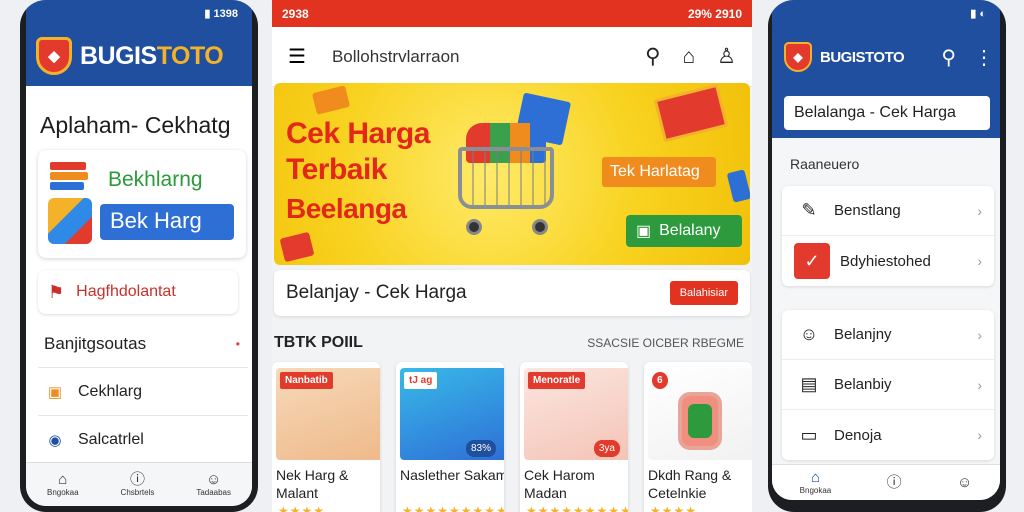 This screenshot has height=512, width=1024. I want to click on user-icon: ☺, so click(964, 482).